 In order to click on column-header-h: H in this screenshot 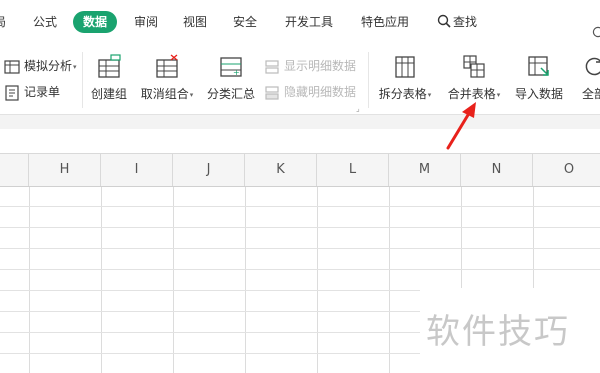, I will do `click(65, 170)`.